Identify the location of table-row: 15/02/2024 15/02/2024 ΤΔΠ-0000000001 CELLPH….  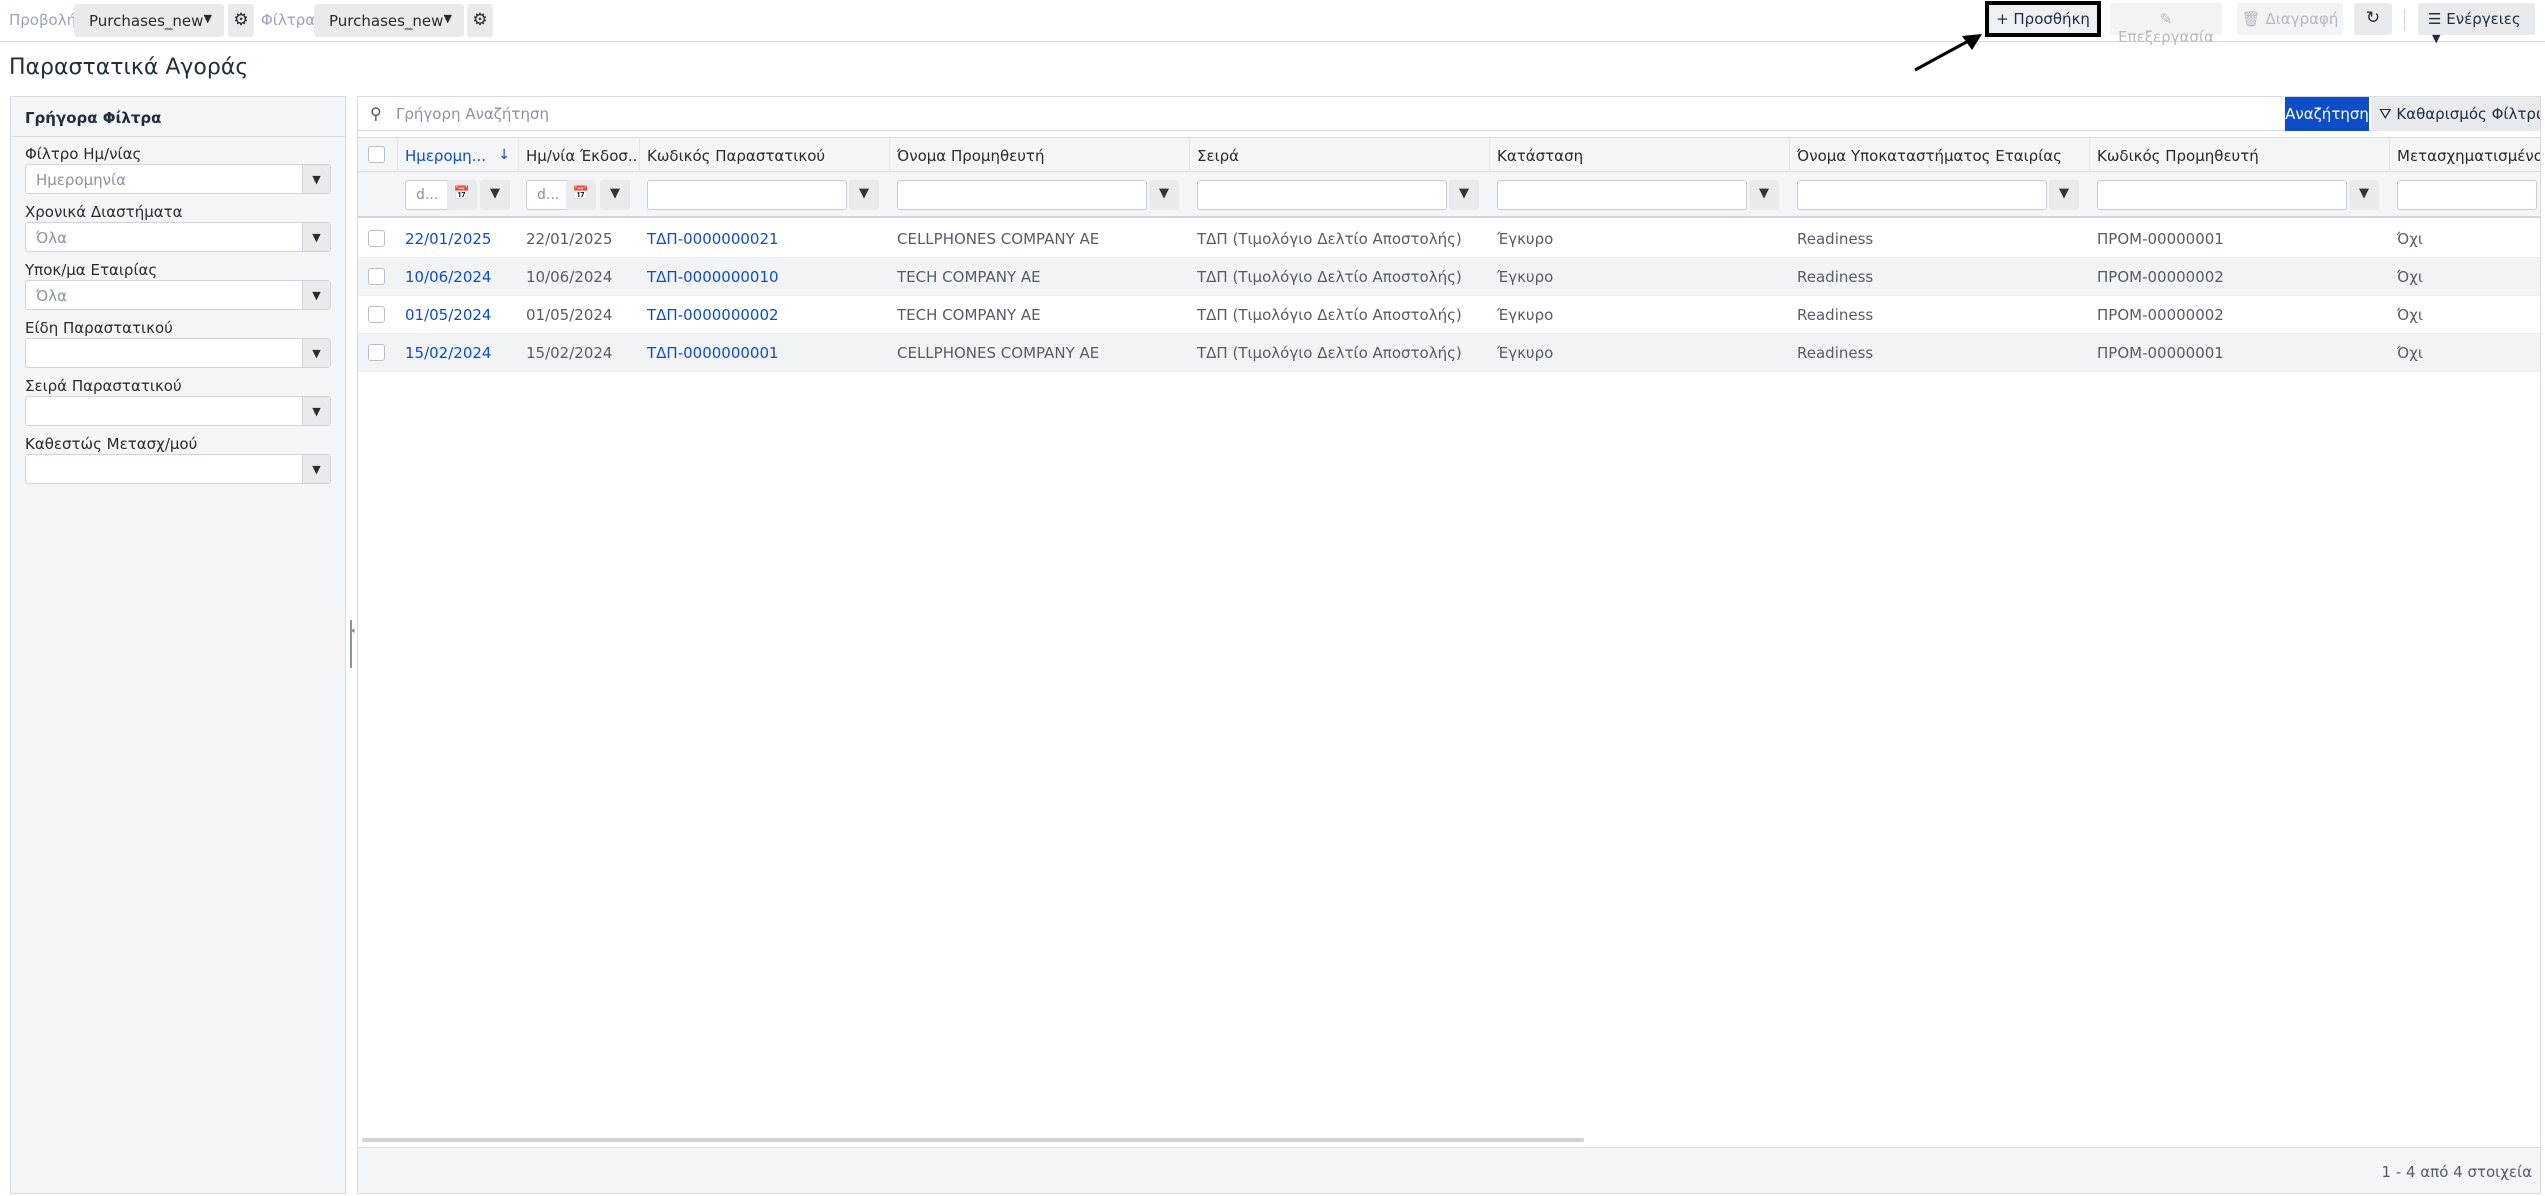
(1449, 353).